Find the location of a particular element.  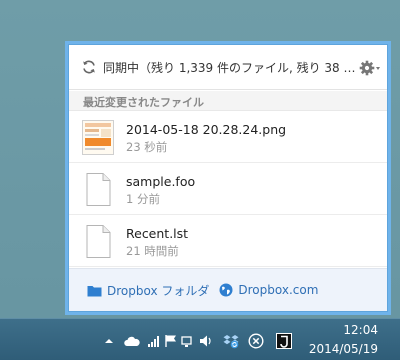

gear-icon is located at coordinates (369, 68).